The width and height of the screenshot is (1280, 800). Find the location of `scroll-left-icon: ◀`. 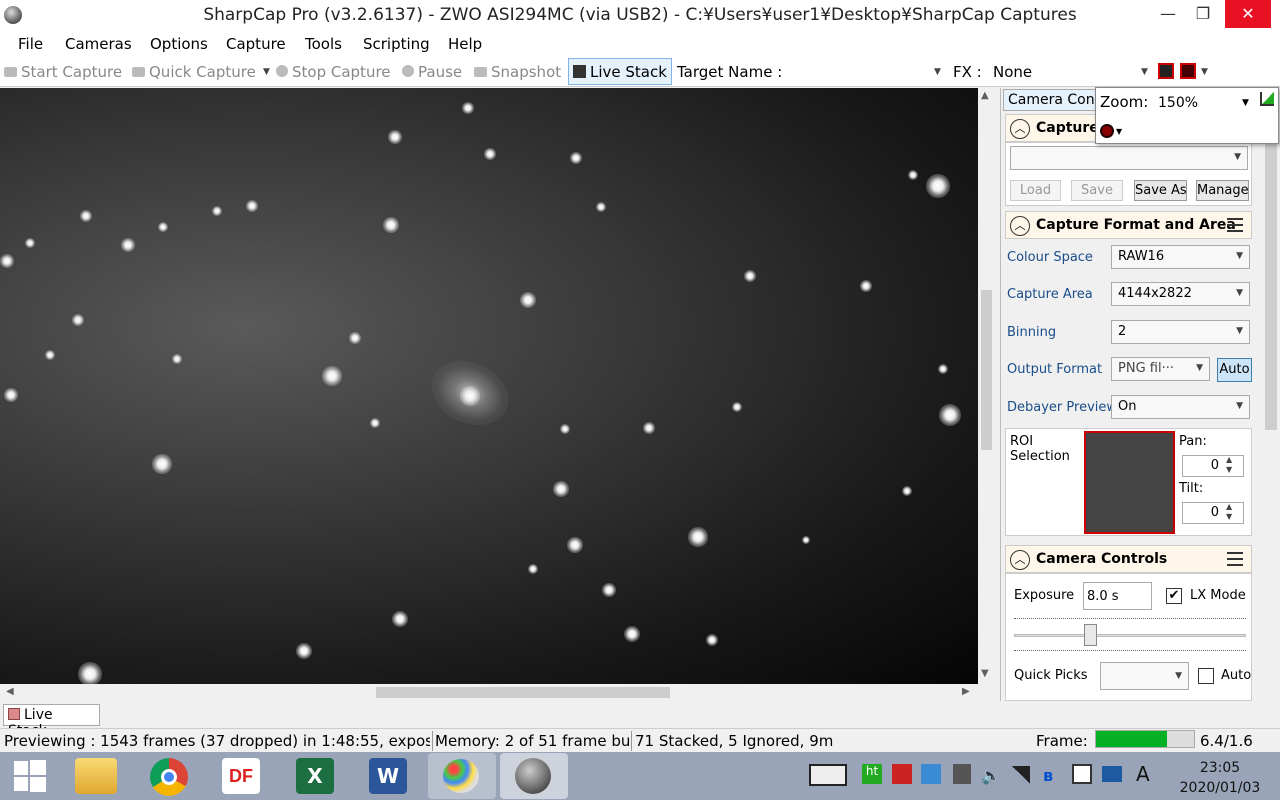

scroll-left-icon: ◀ is located at coordinates (10, 691).